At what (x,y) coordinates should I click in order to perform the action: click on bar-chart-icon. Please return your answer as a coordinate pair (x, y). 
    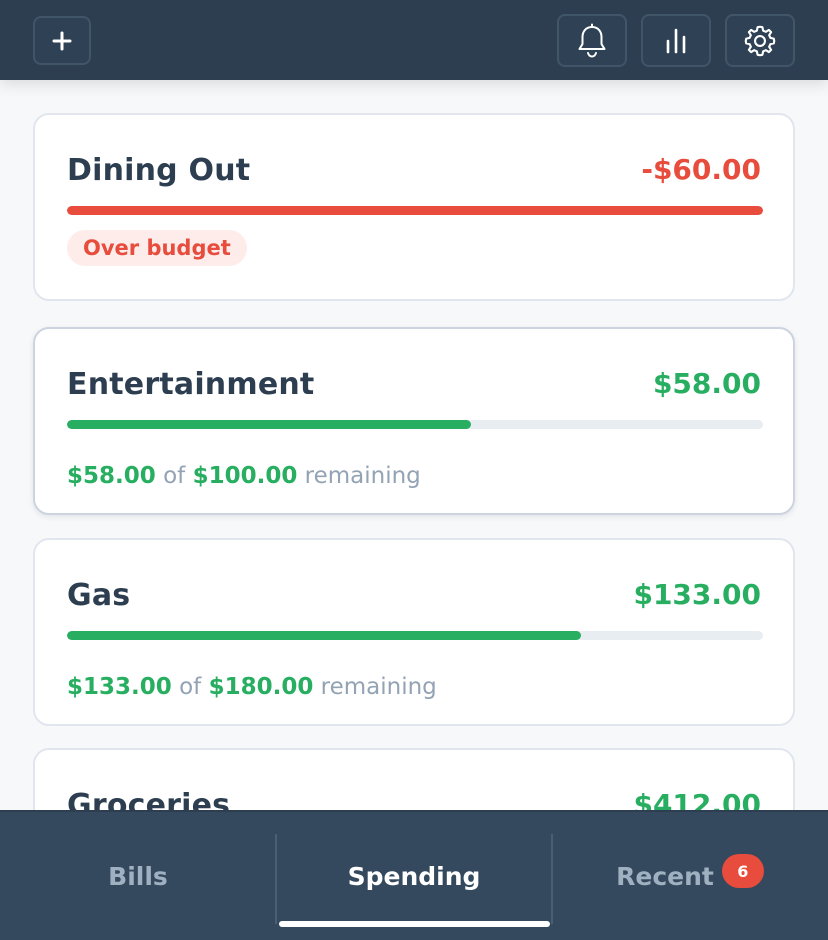
    Looking at the image, I should click on (676, 40).